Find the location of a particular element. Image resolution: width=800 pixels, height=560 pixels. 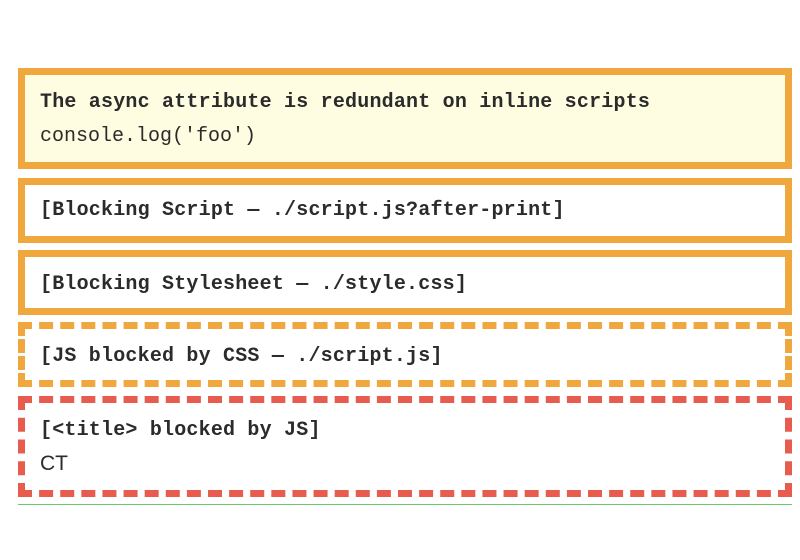

blocking-stylesheet-notice: [Blocking Stylesheet — ./style.css] is located at coordinates (405, 282).